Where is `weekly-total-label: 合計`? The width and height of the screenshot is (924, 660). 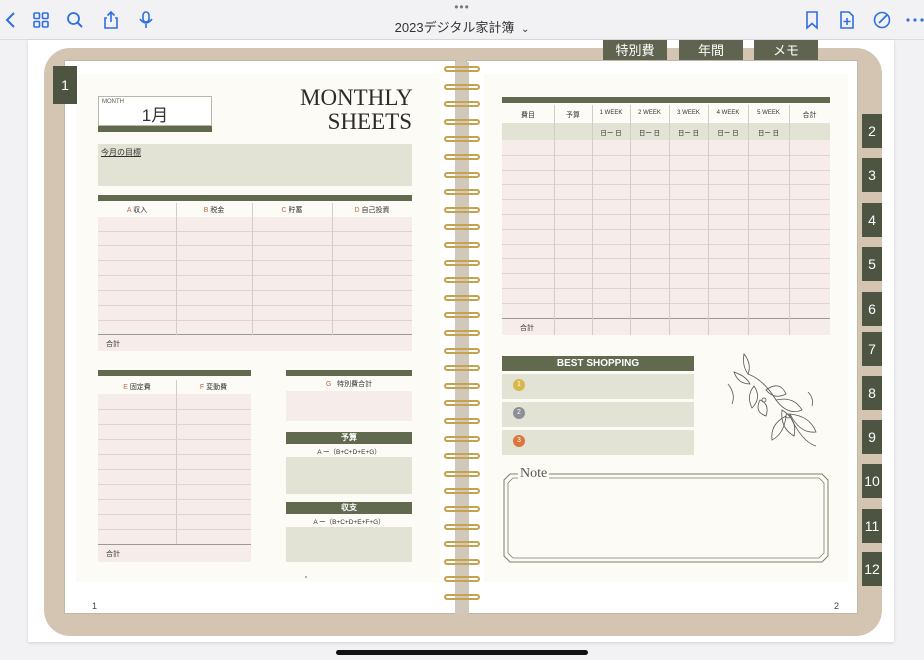 weekly-total-label: 合計 is located at coordinates (527, 328).